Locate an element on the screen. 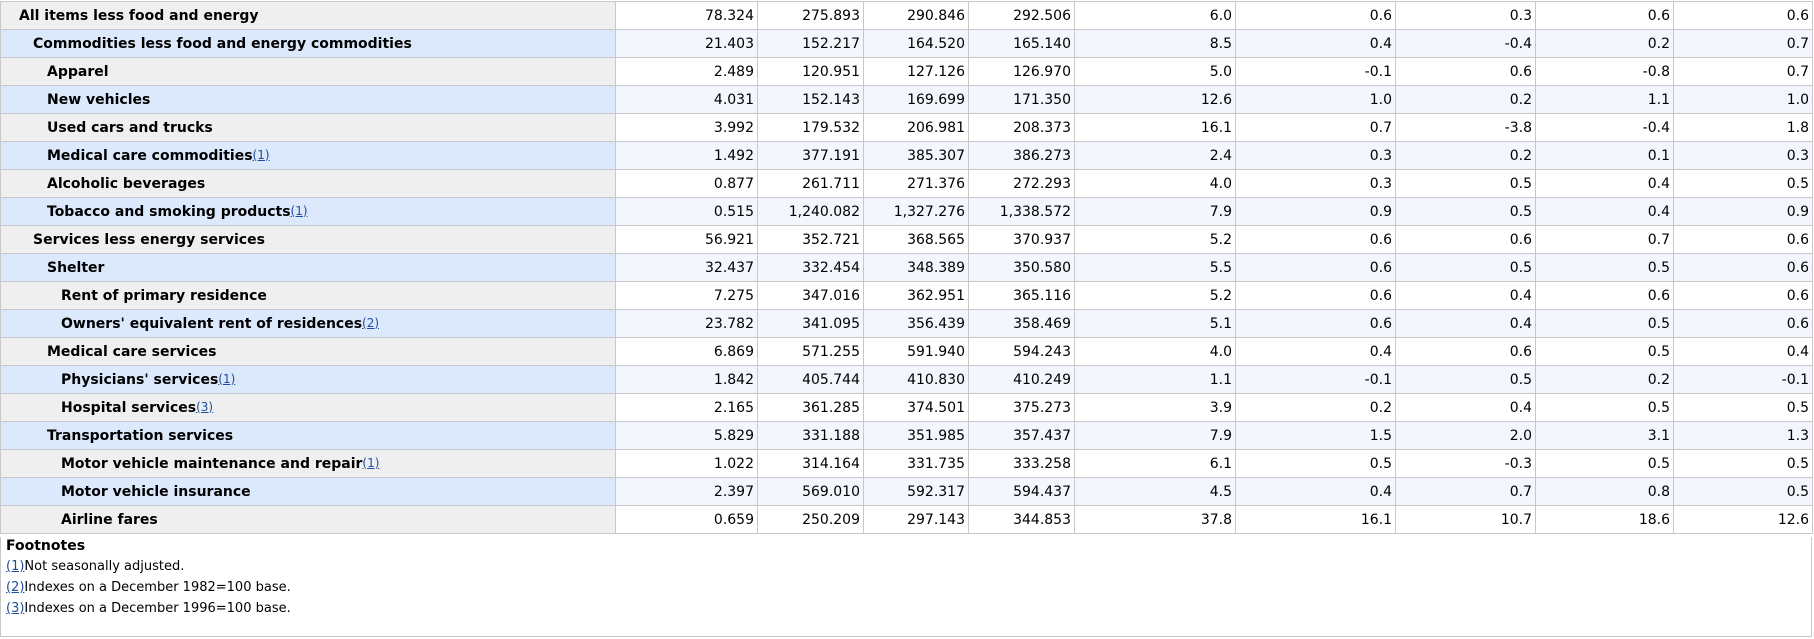 The width and height of the screenshot is (1814, 639). data-cell: -0.1 is located at coordinates (1315, 71).